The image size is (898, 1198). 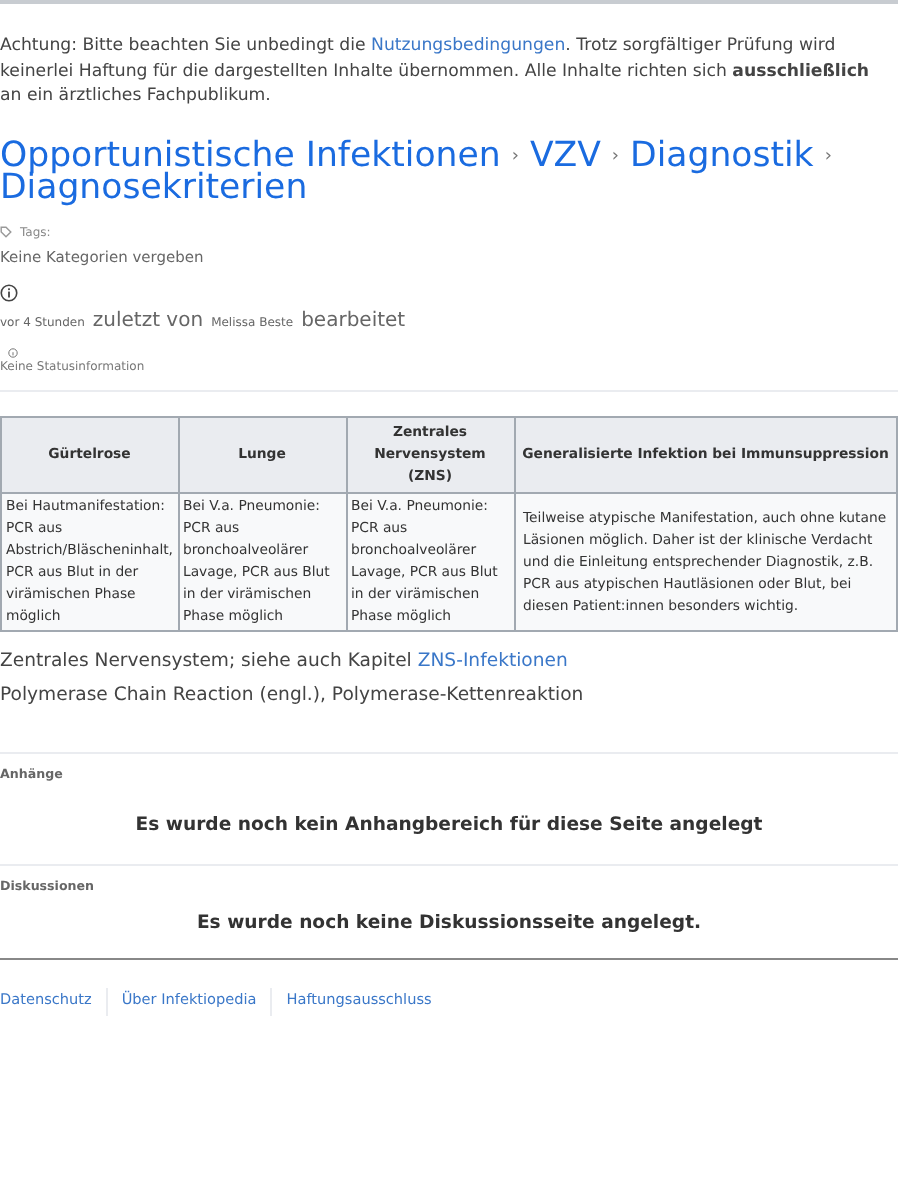 What do you see at coordinates (148, 322) in the screenshot?
I see `edit-label: zuletzt von` at bounding box center [148, 322].